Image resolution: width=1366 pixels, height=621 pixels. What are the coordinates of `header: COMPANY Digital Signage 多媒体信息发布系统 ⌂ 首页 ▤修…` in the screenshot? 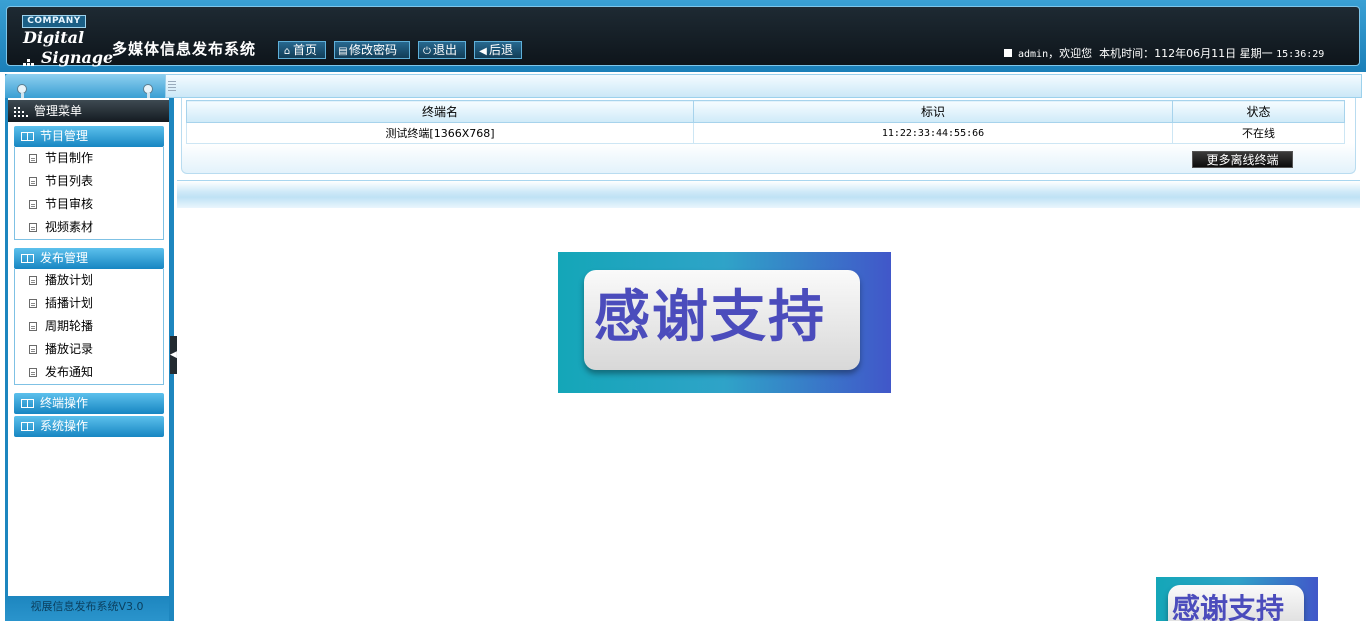 It's located at (683, 36).